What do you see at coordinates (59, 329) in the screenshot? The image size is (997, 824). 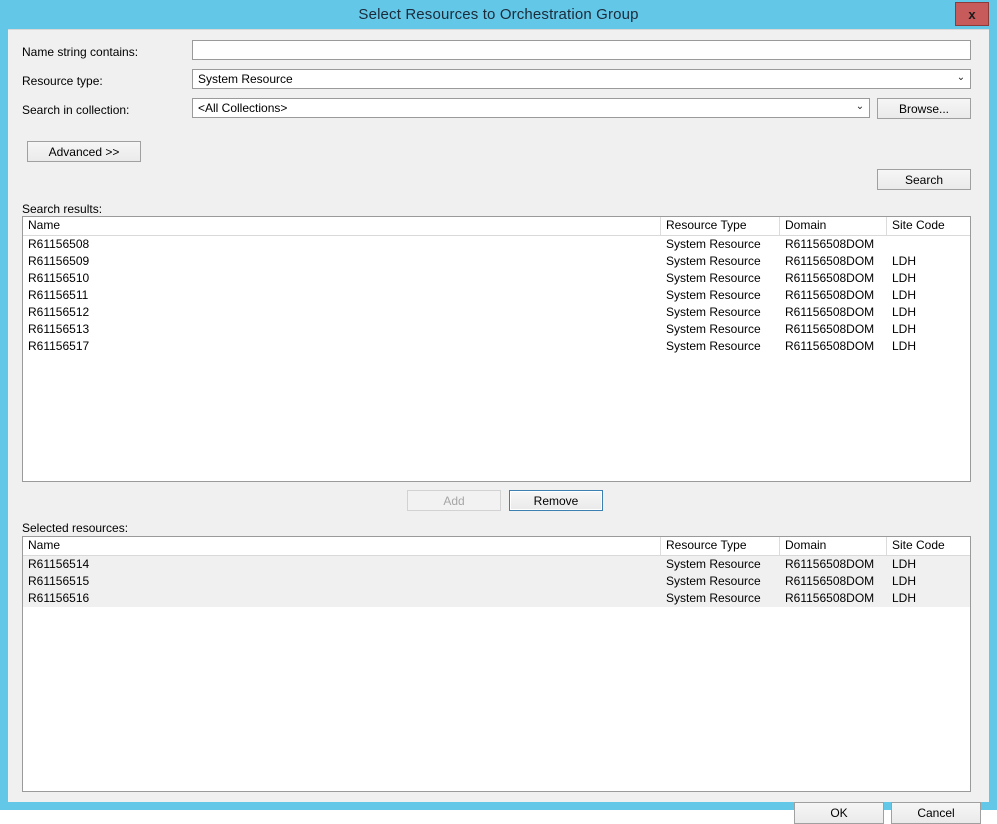 I see `cell-name: R61156513` at bounding box center [59, 329].